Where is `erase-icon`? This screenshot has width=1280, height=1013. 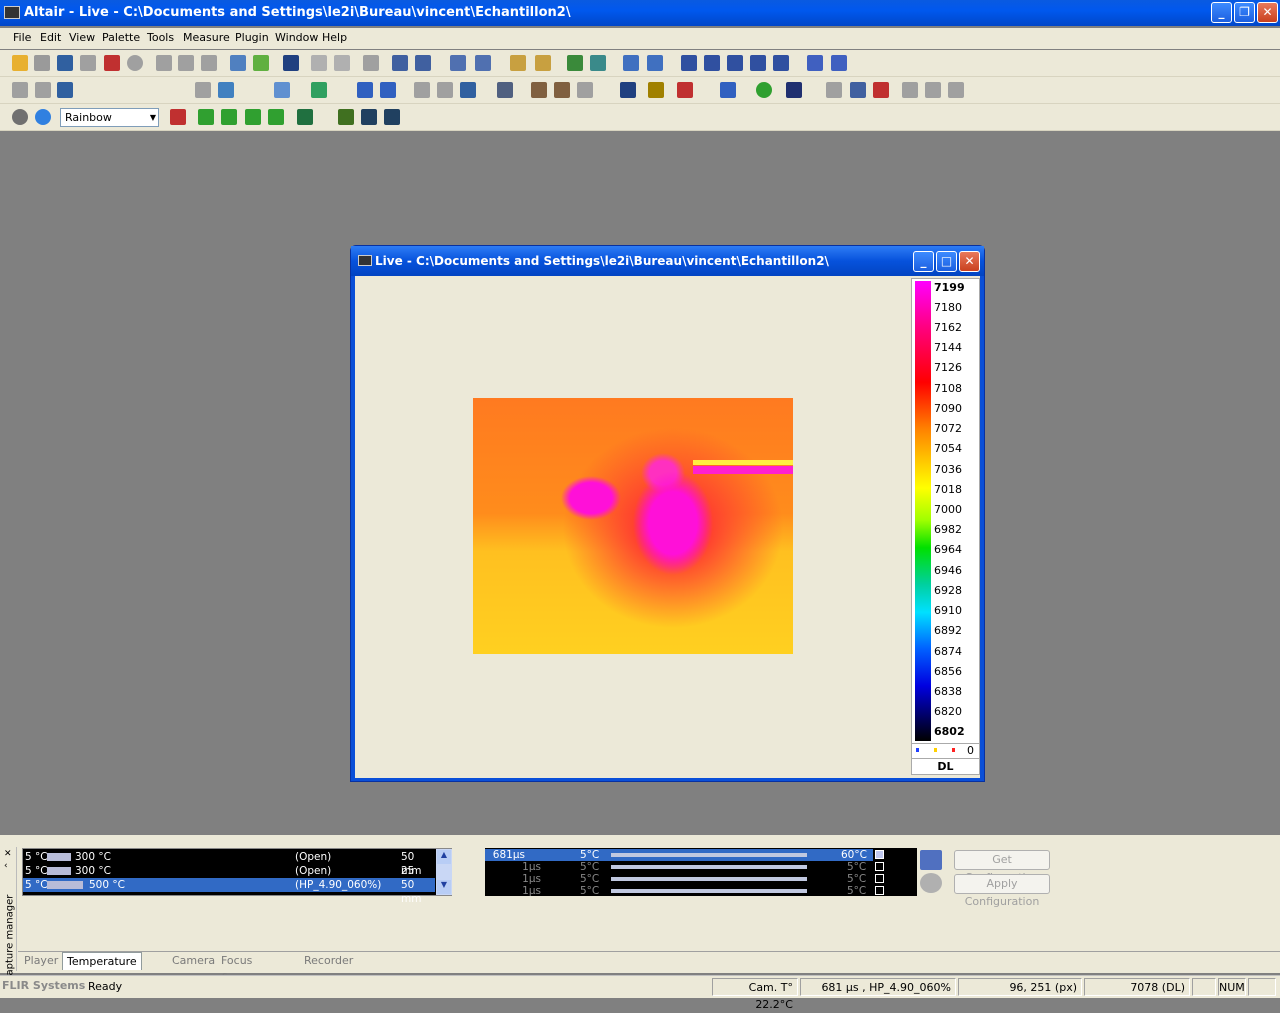 erase-icon is located at coordinates (186, 63).